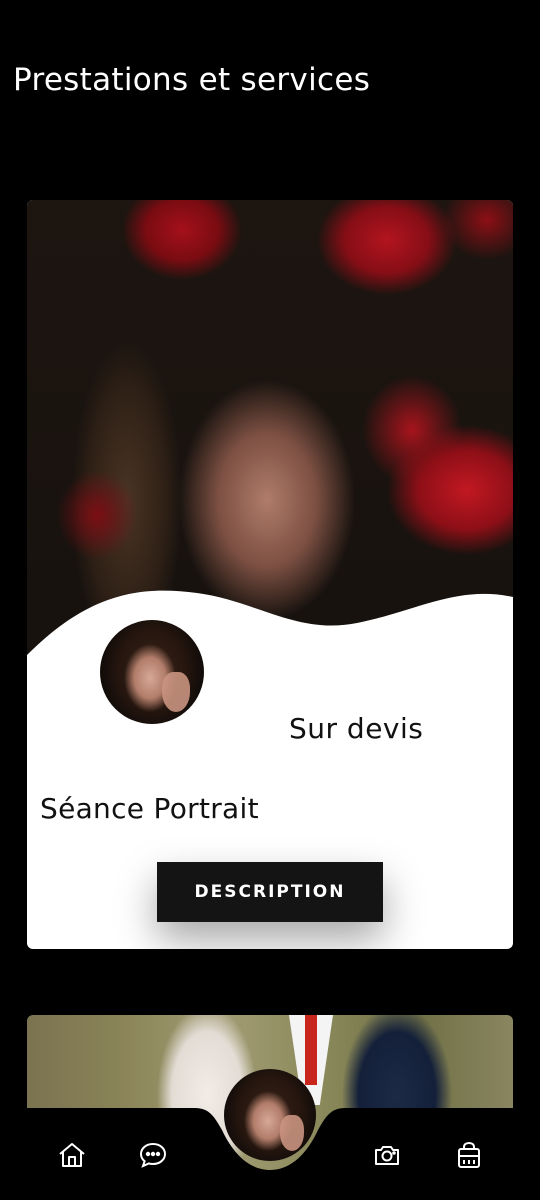 The width and height of the screenshot is (540, 1200). Describe the element at coordinates (469, 1155) in the screenshot. I see `shop-icon` at that location.